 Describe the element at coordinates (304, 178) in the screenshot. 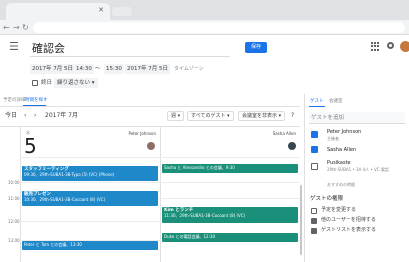

I see `panel-divider` at that location.